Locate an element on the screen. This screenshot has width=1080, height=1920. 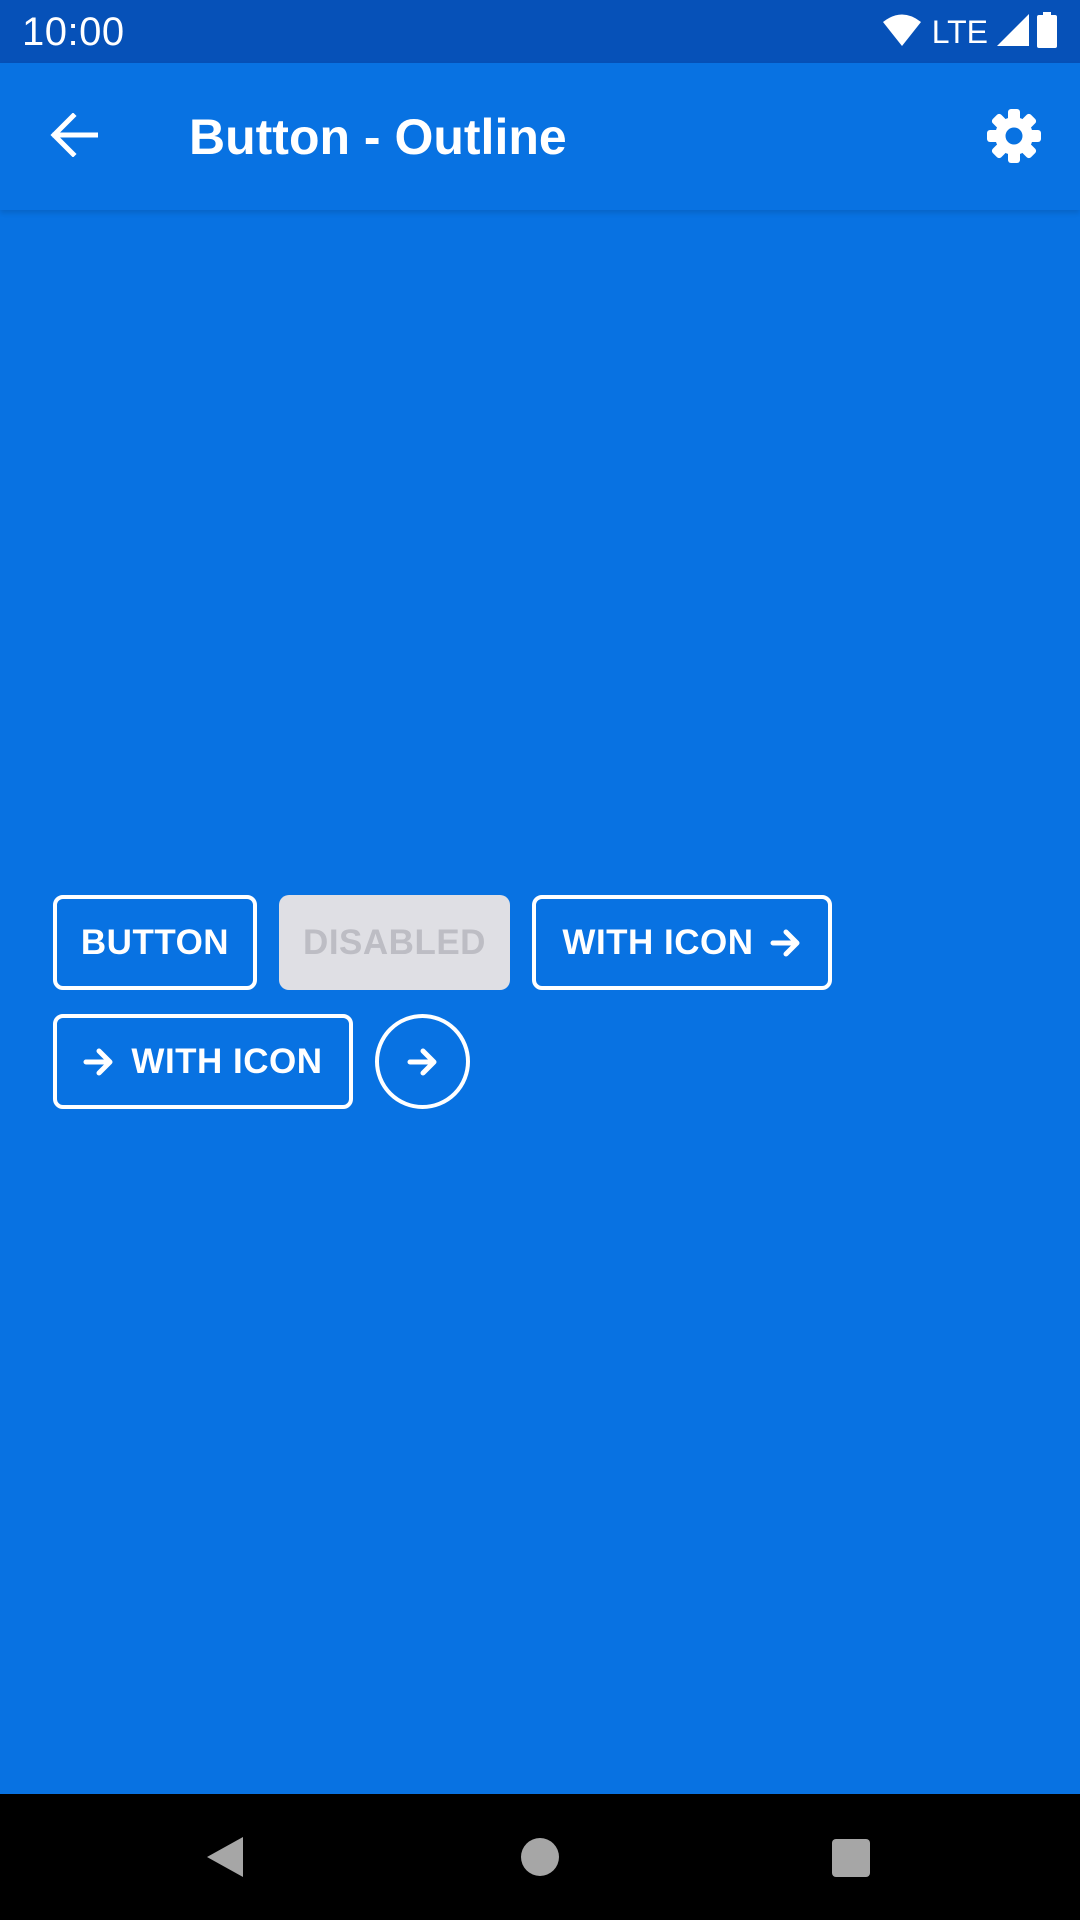
button-label: BUTTON is located at coordinates (155, 942).